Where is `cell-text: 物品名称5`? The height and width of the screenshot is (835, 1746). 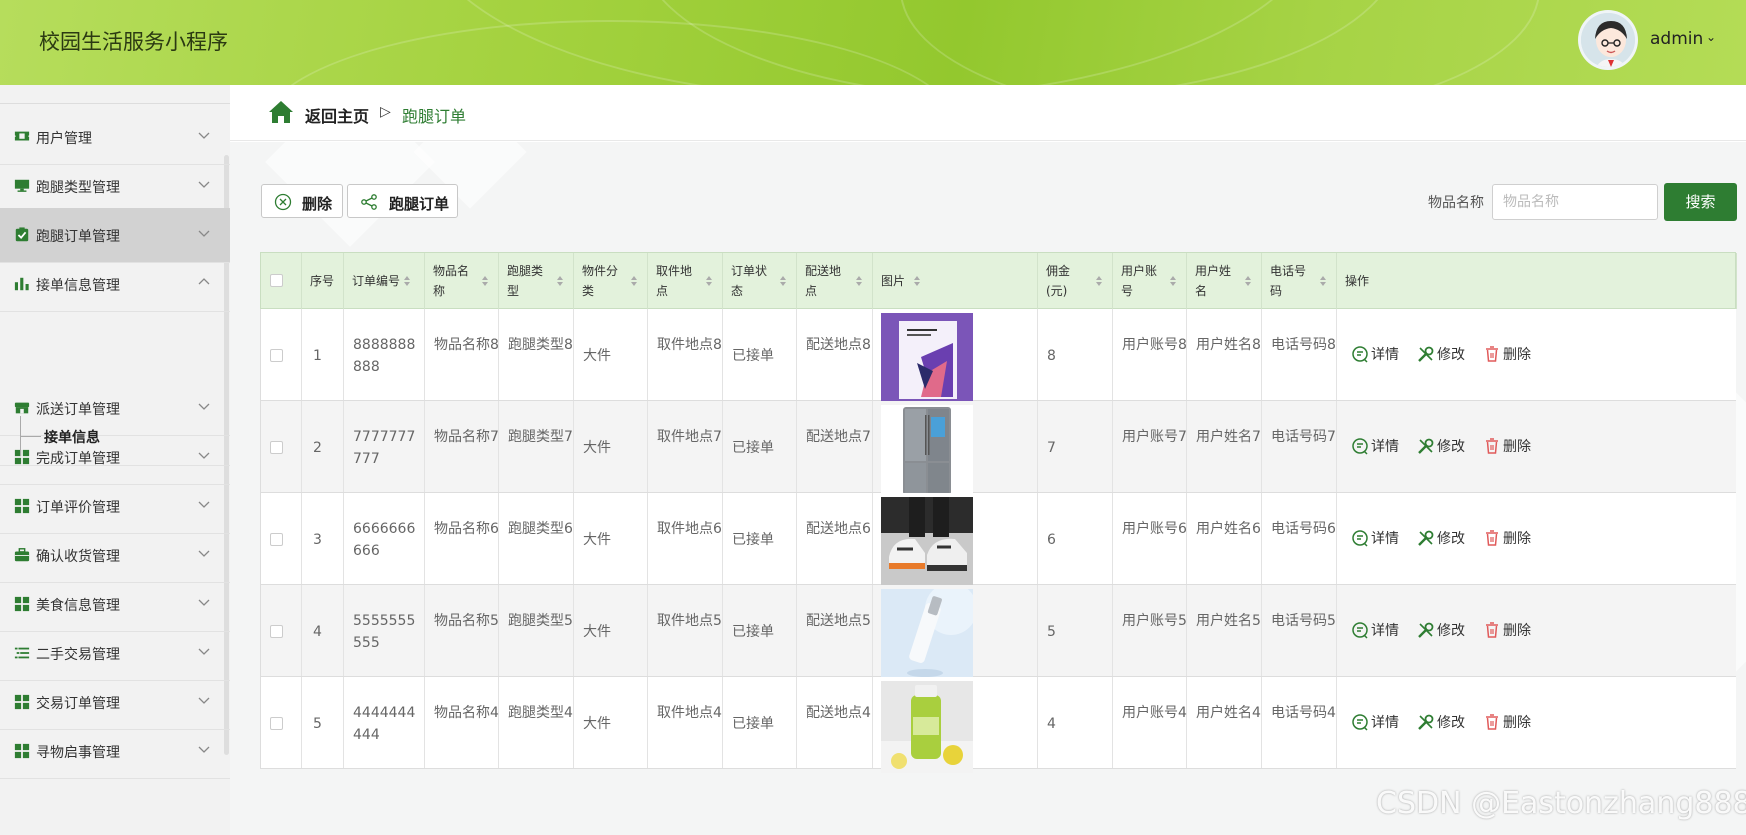 cell-text: 物品名称5 is located at coordinates (466, 621).